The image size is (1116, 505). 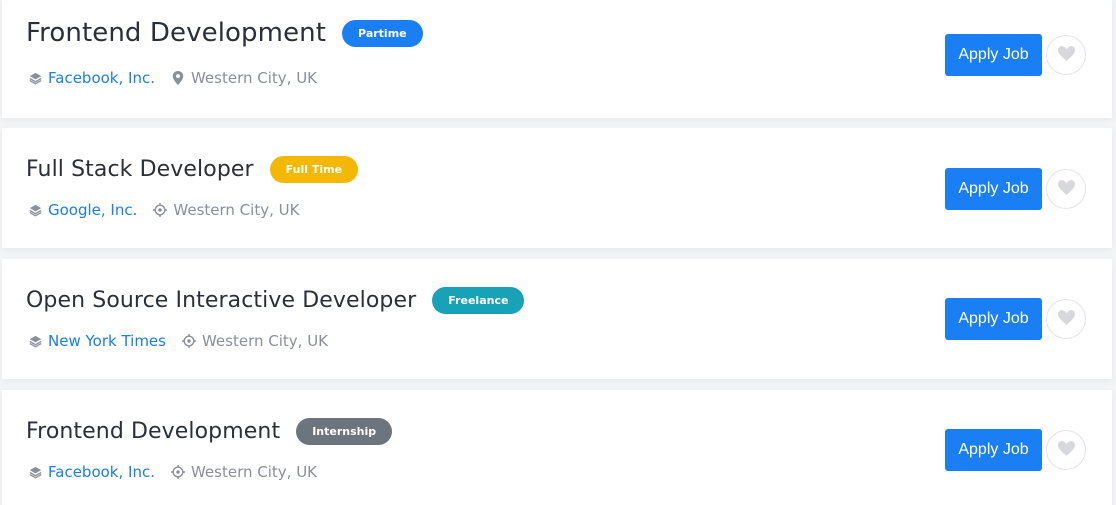 I want to click on job-title-row: Frontend Development Internship, so click(x=209, y=431).